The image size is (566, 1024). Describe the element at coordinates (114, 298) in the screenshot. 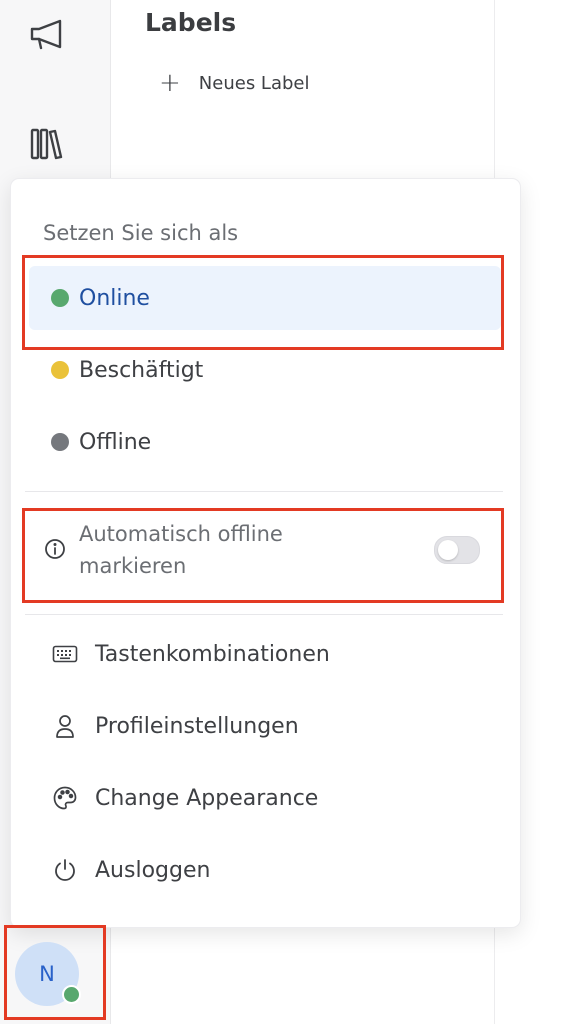

I see `status-label: Online` at that location.